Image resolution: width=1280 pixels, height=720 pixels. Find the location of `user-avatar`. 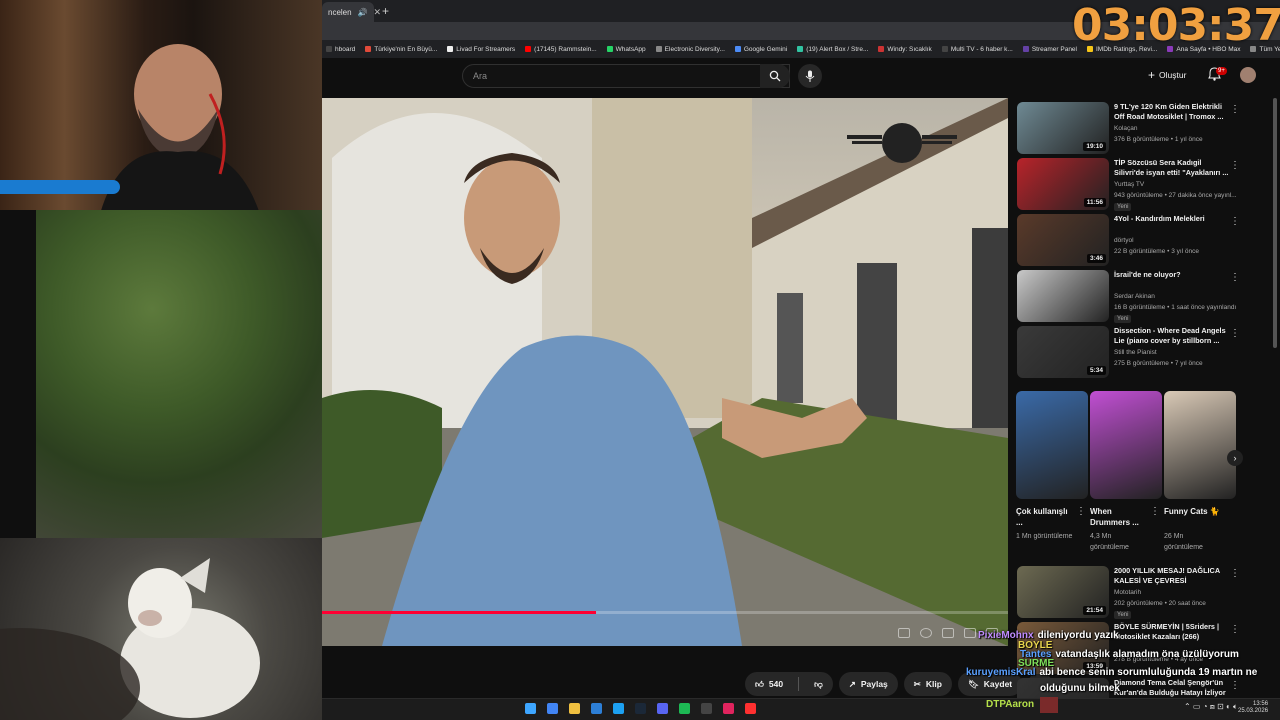

user-avatar is located at coordinates (1248, 75).